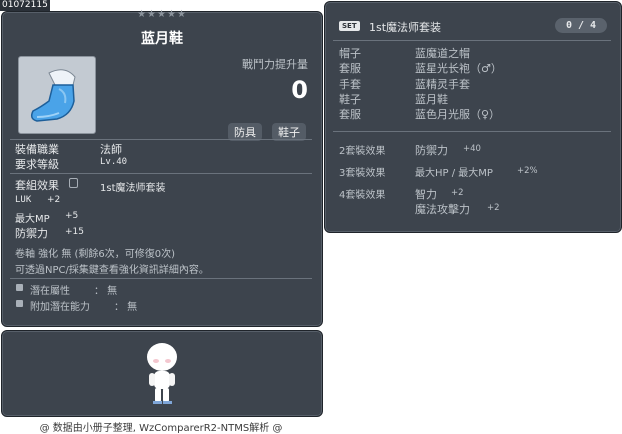 The height and width of the screenshot is (434, 622). Describe the element at coordinates (53, 95) in the screenshot. I see `boot-icon` at that location.